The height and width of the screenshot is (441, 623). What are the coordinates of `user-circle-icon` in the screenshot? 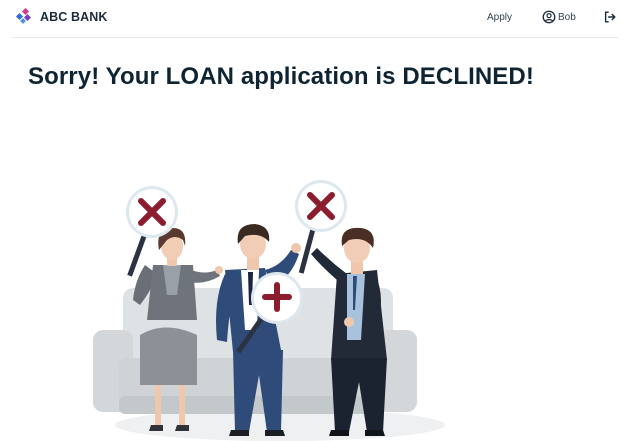 It's located at (549, 17).